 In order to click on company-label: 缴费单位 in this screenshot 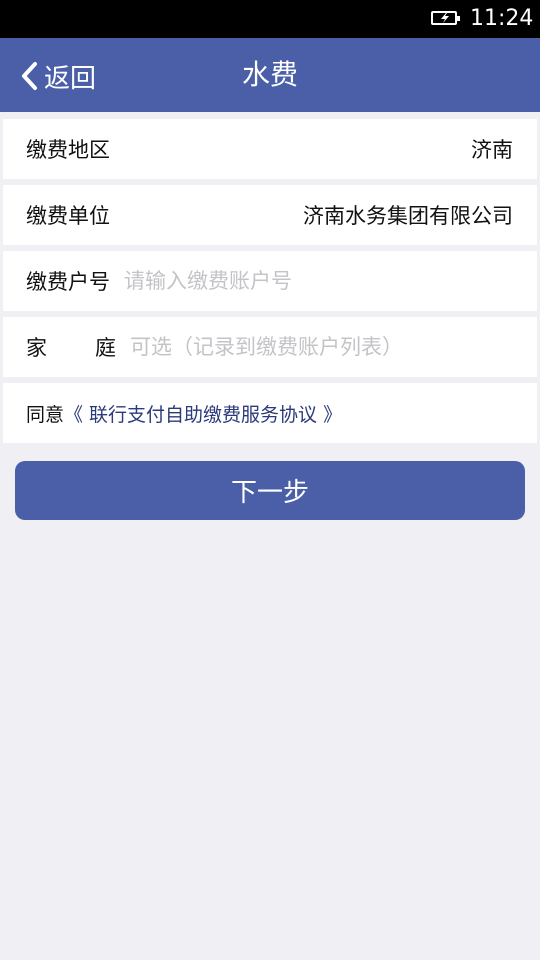, I will do `click(68, 216)`.